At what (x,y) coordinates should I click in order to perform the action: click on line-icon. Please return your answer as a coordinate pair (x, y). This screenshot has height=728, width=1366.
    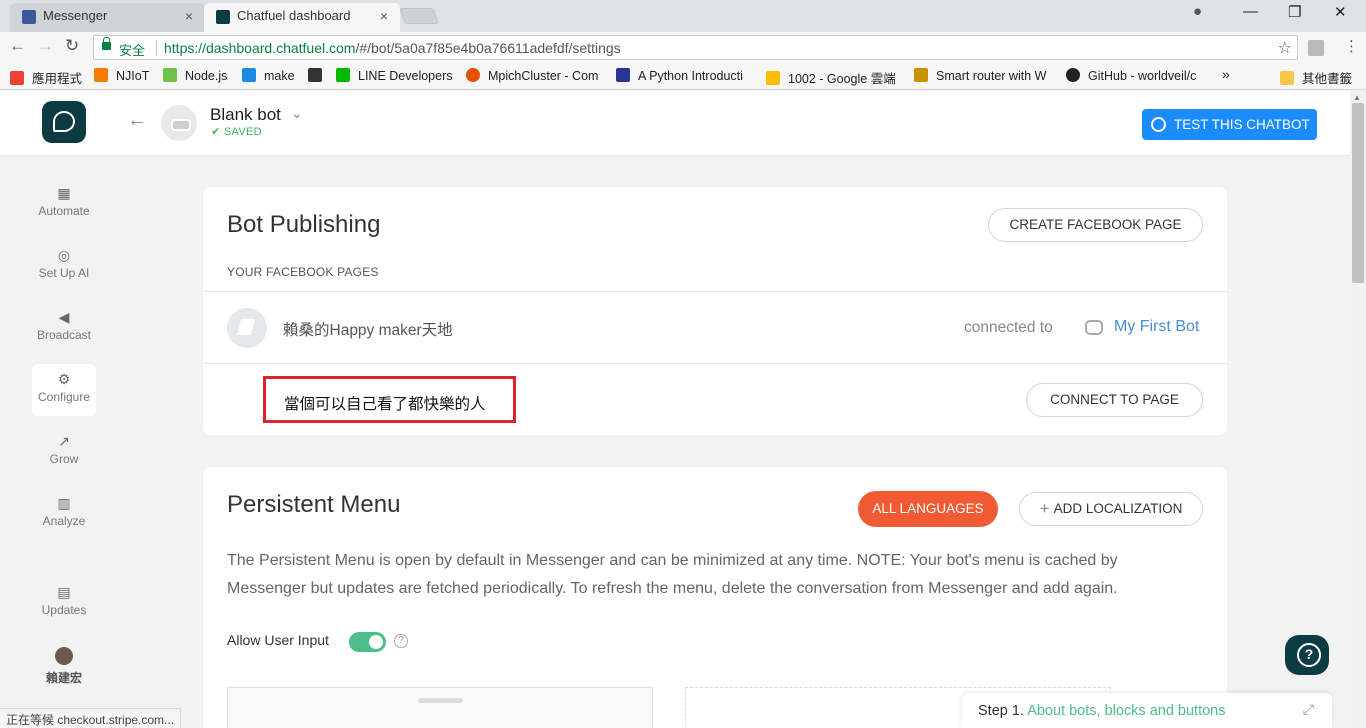
    Looking at the image, I should click on (343, 75).